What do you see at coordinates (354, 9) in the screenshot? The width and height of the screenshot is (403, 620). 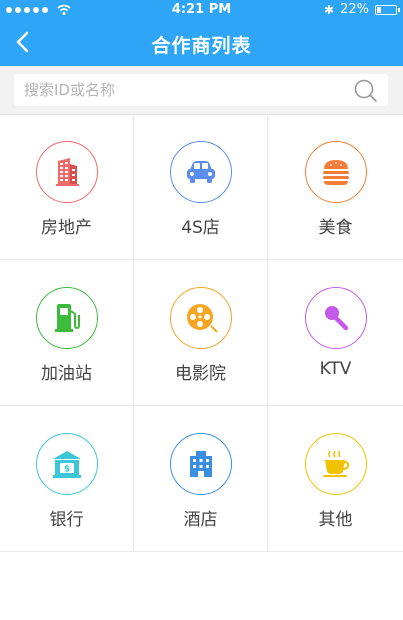 I see `battery-percent: 22%` at bounding box center [354, 9].